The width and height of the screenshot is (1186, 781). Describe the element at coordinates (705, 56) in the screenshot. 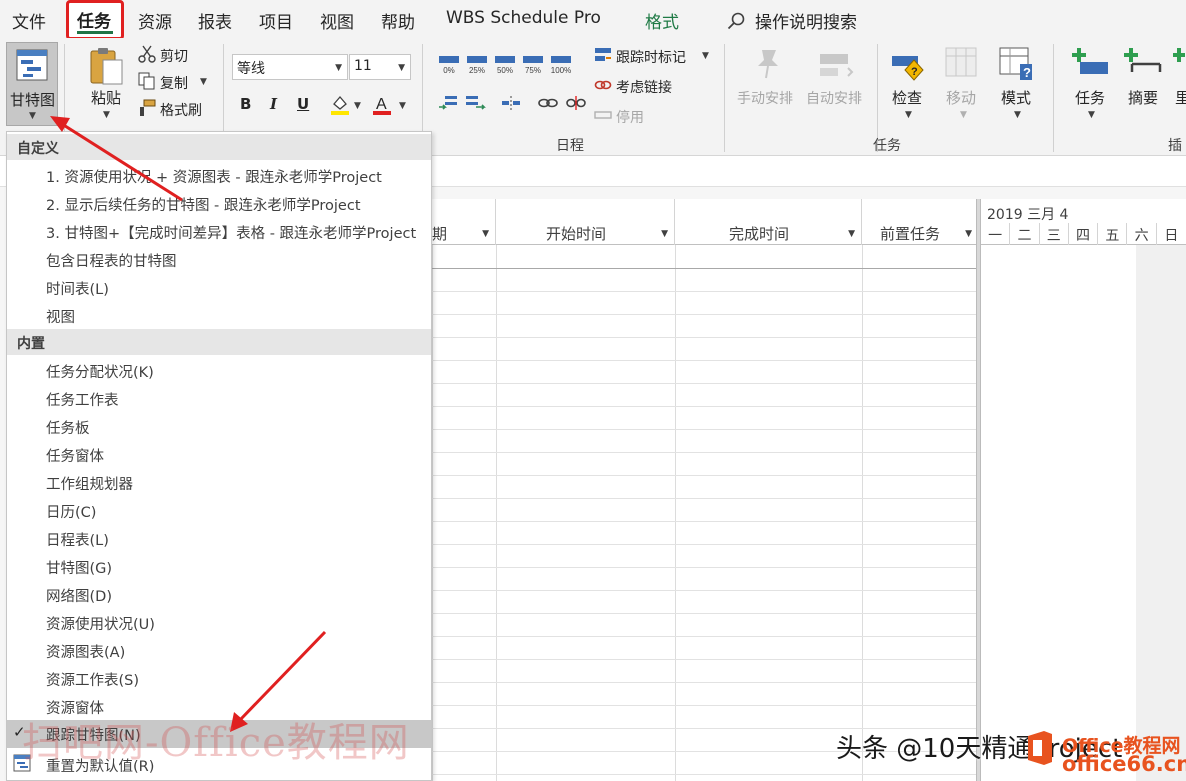

I see `track-mark-dropdown-caret: ▼` at that location.